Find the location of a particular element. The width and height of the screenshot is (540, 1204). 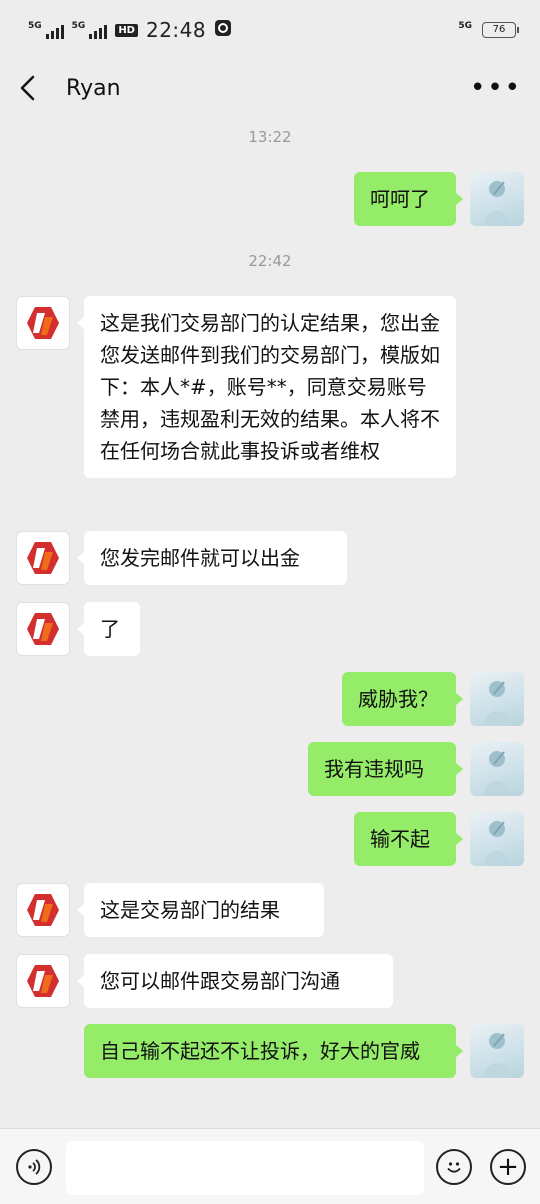

more-options-button: ••• is located at coordinates (496, 88).